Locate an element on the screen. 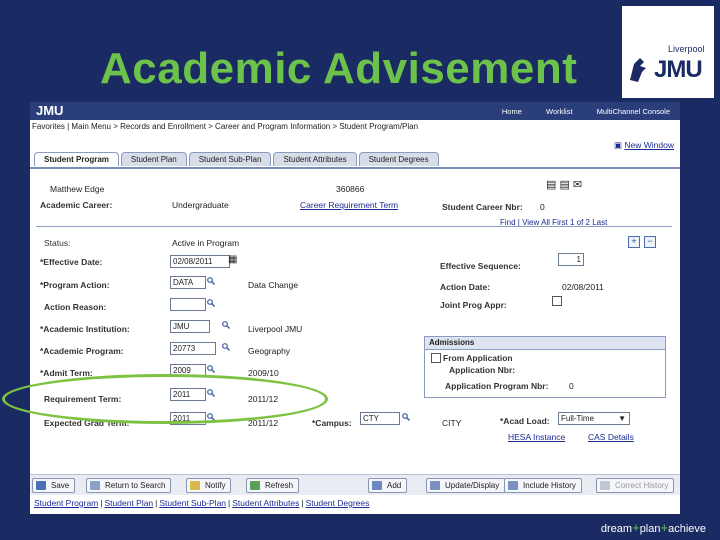 The height and width of the screenshot is (540, 720). bottom-link-student-sub-plan: Student Sub-Plan is located at coordinates (192, 503).